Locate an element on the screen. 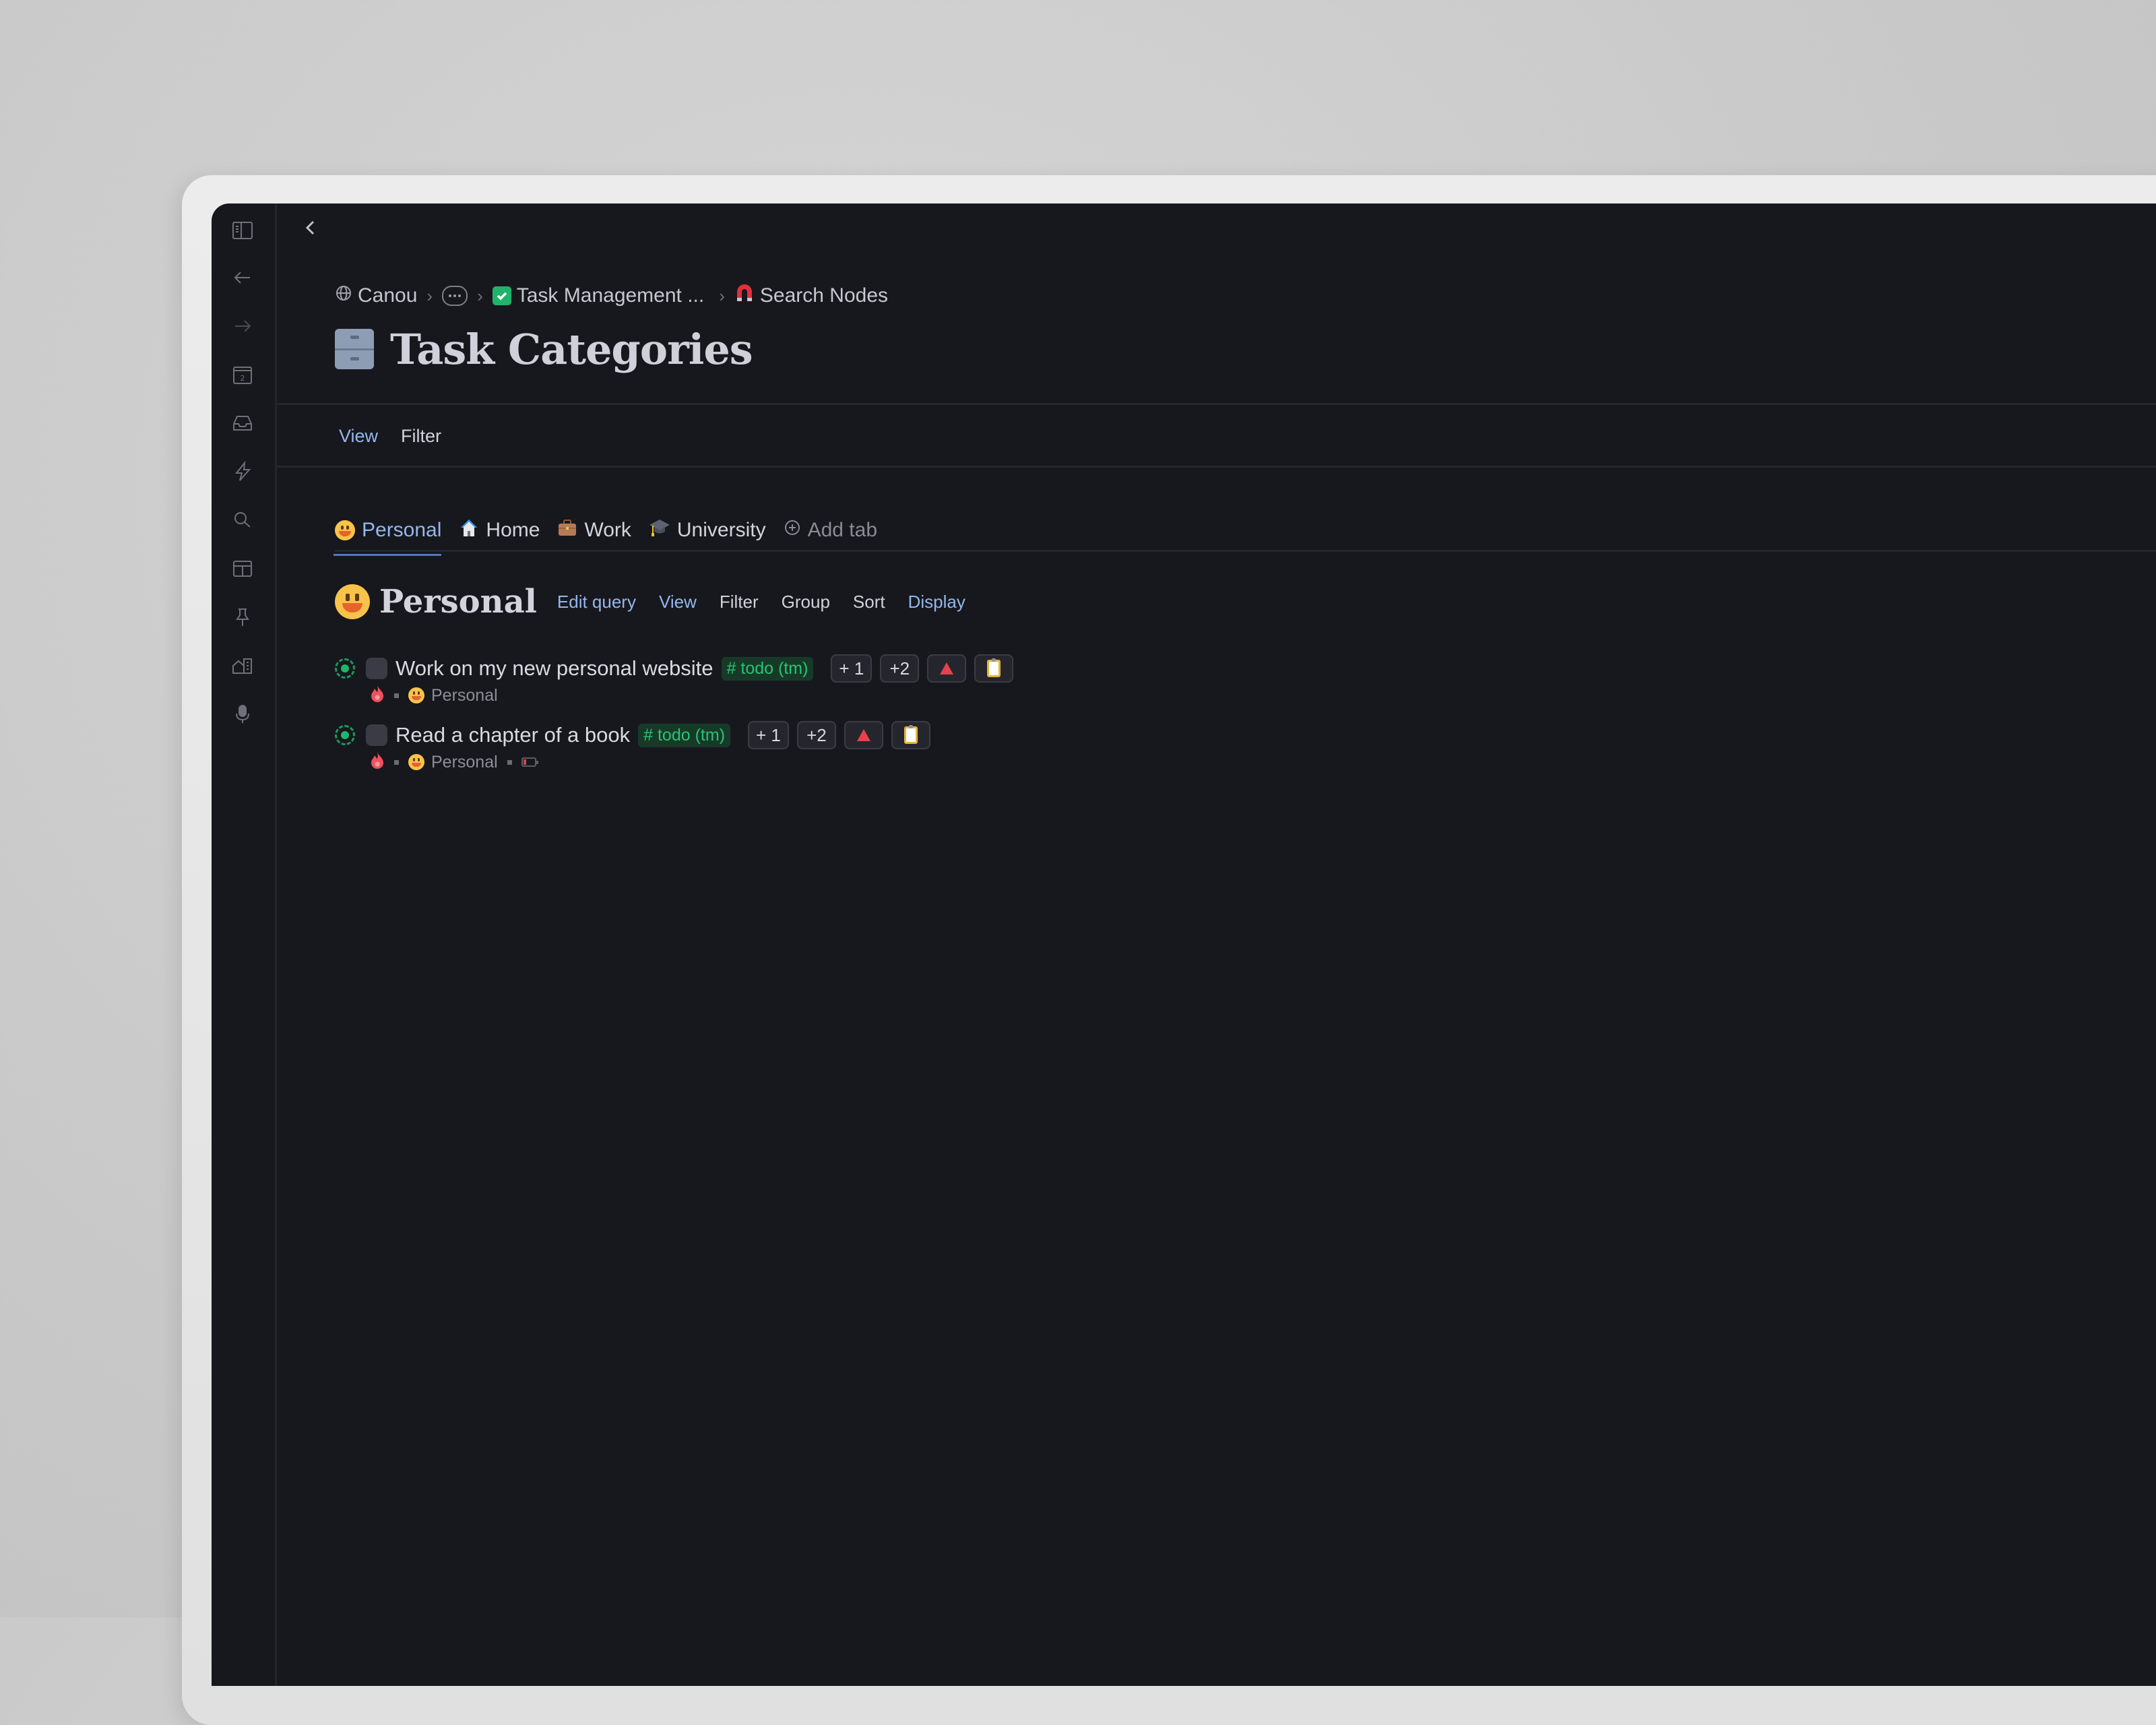  globe-icon is located at coordinates (343, 295).